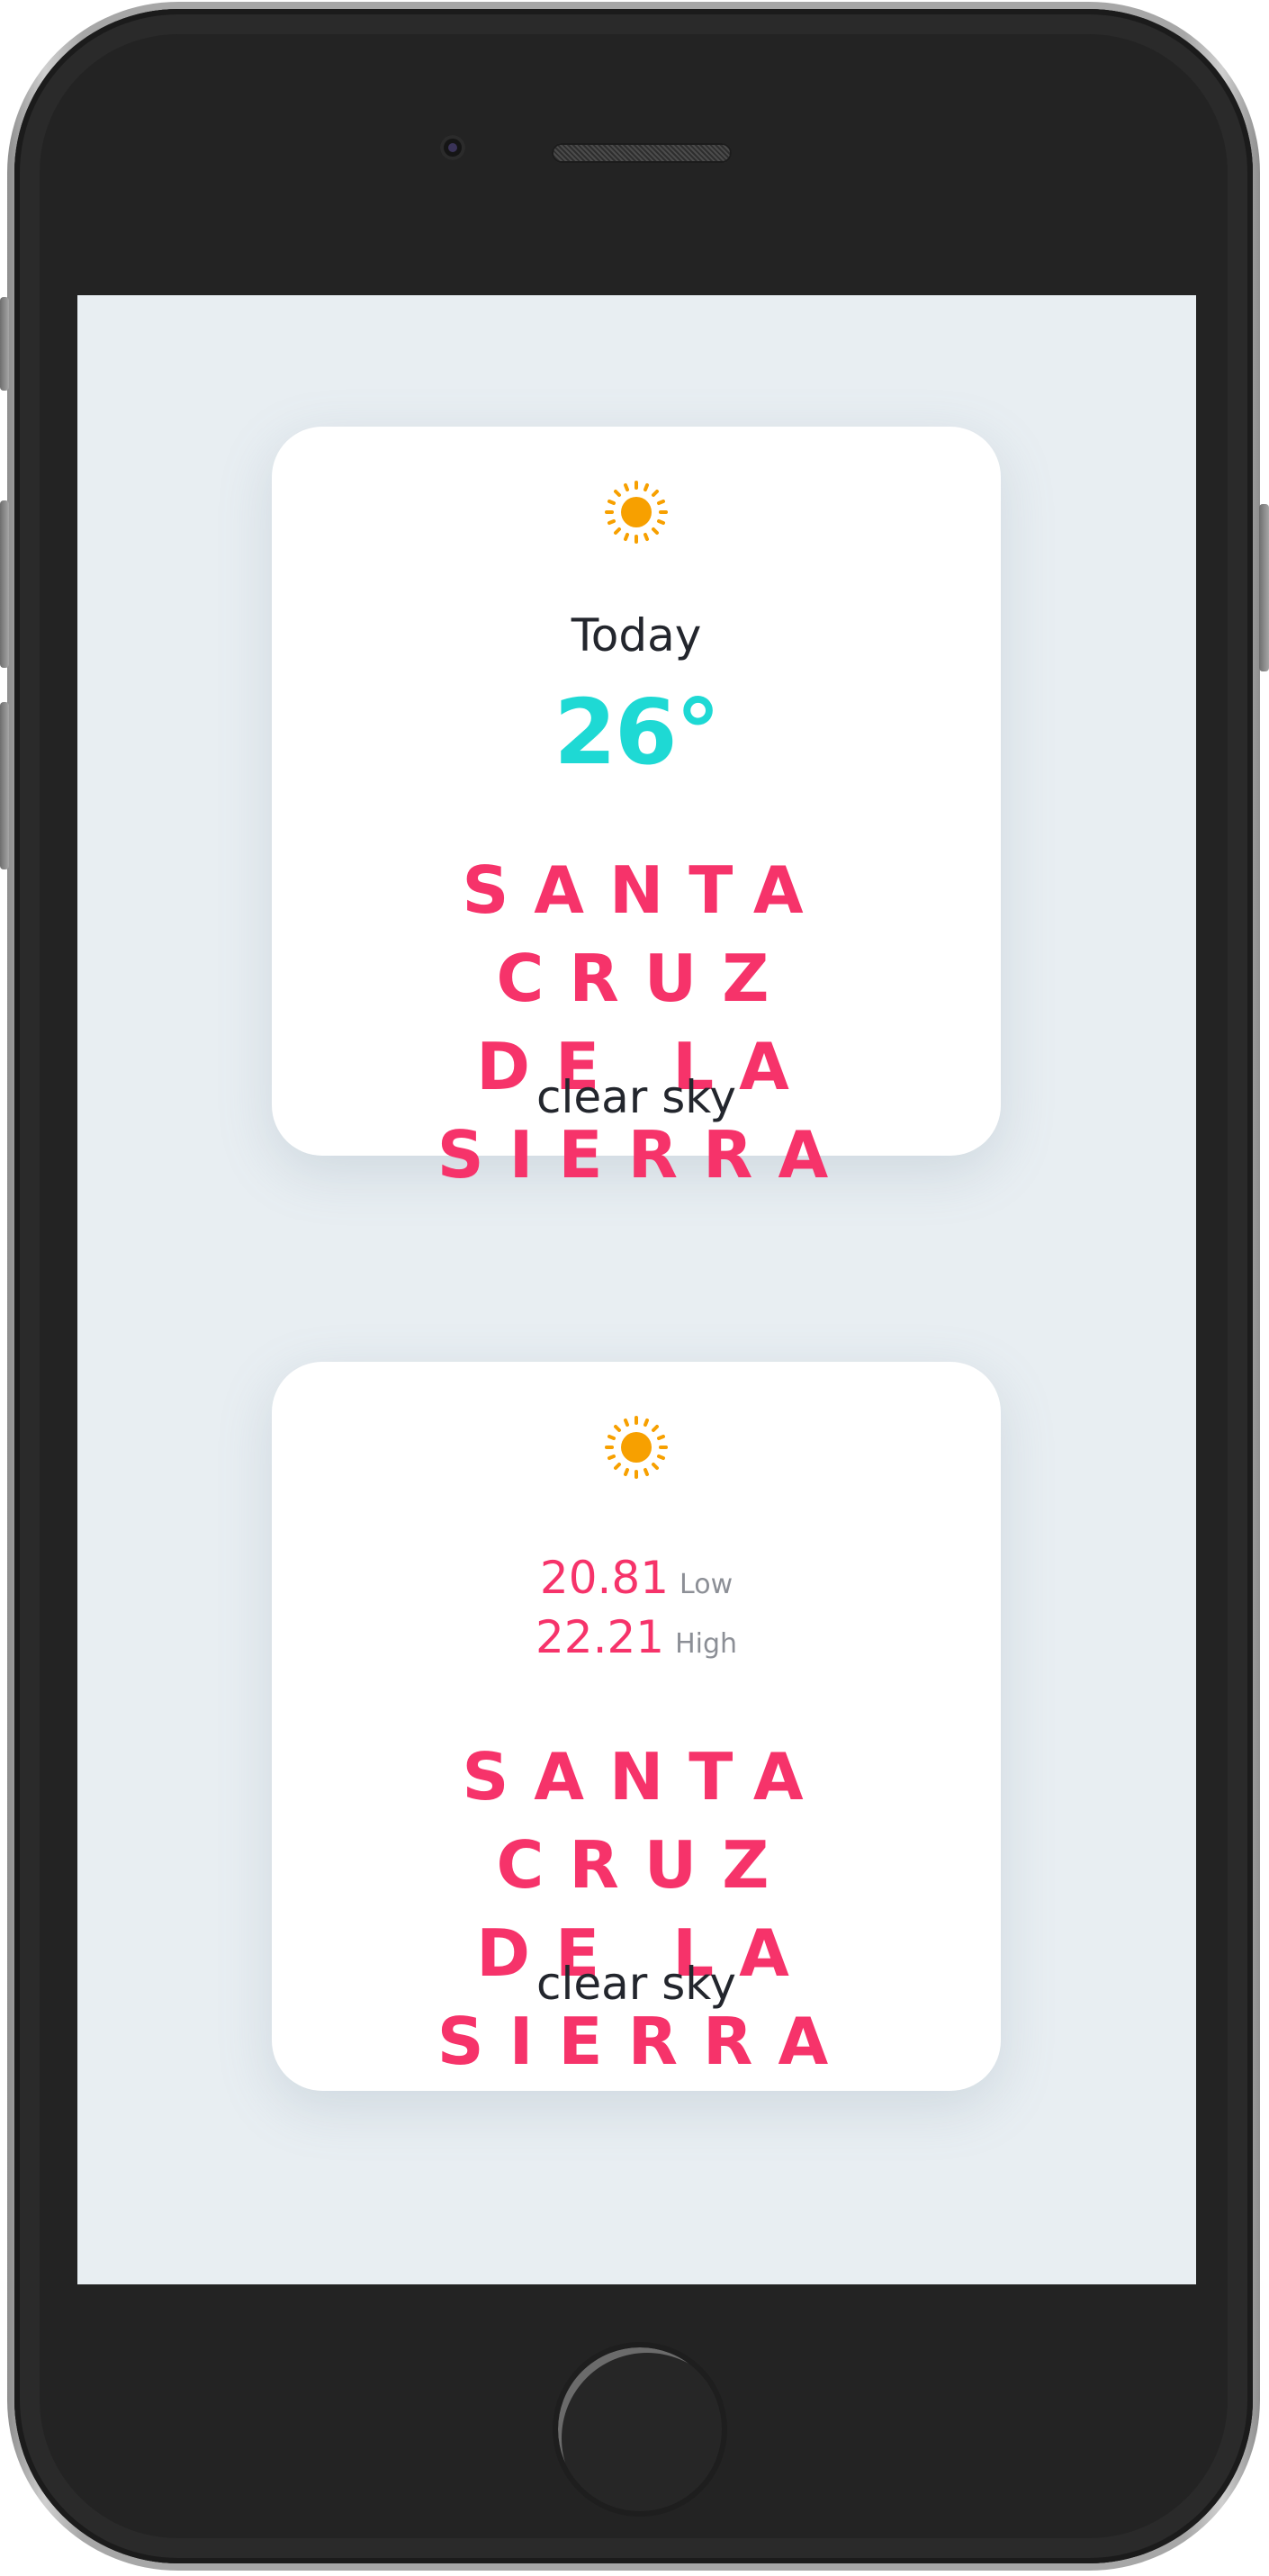 This screenshot has height=2576, width=1269. What do you see at coordinates (706, 1644) in the screenshot?
I see `high-temperature-label: High` at bounding box center [706, 1644].